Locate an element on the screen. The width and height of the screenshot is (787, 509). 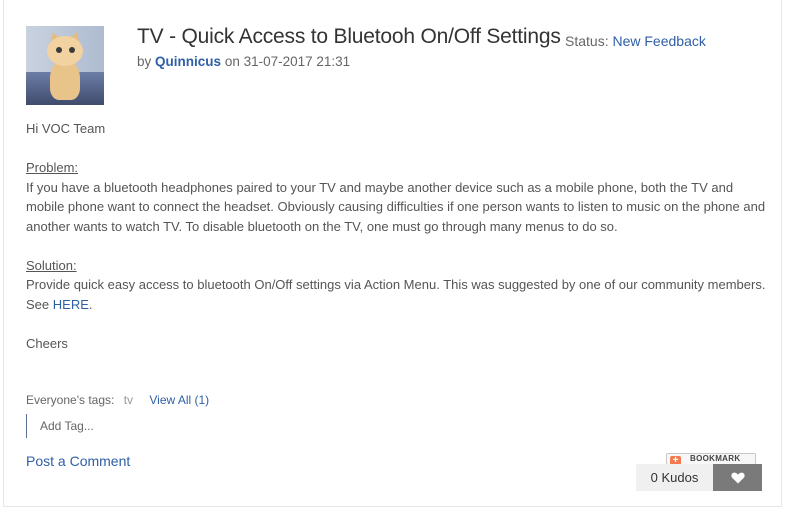
author-link: Quinnicus is located at coordinates (188, 61).